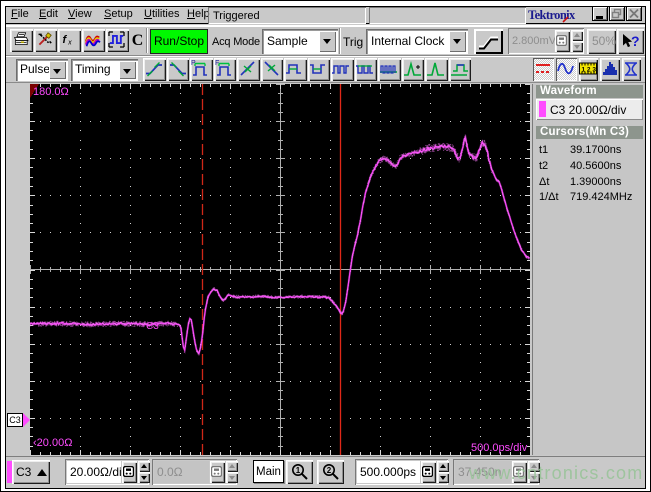 This screenshot has width=651, height=492. What do you see at coordinates (51, 92) in the screenshot?
I see `svg-text: 180.0Ω` at bounding box center [51, 92].